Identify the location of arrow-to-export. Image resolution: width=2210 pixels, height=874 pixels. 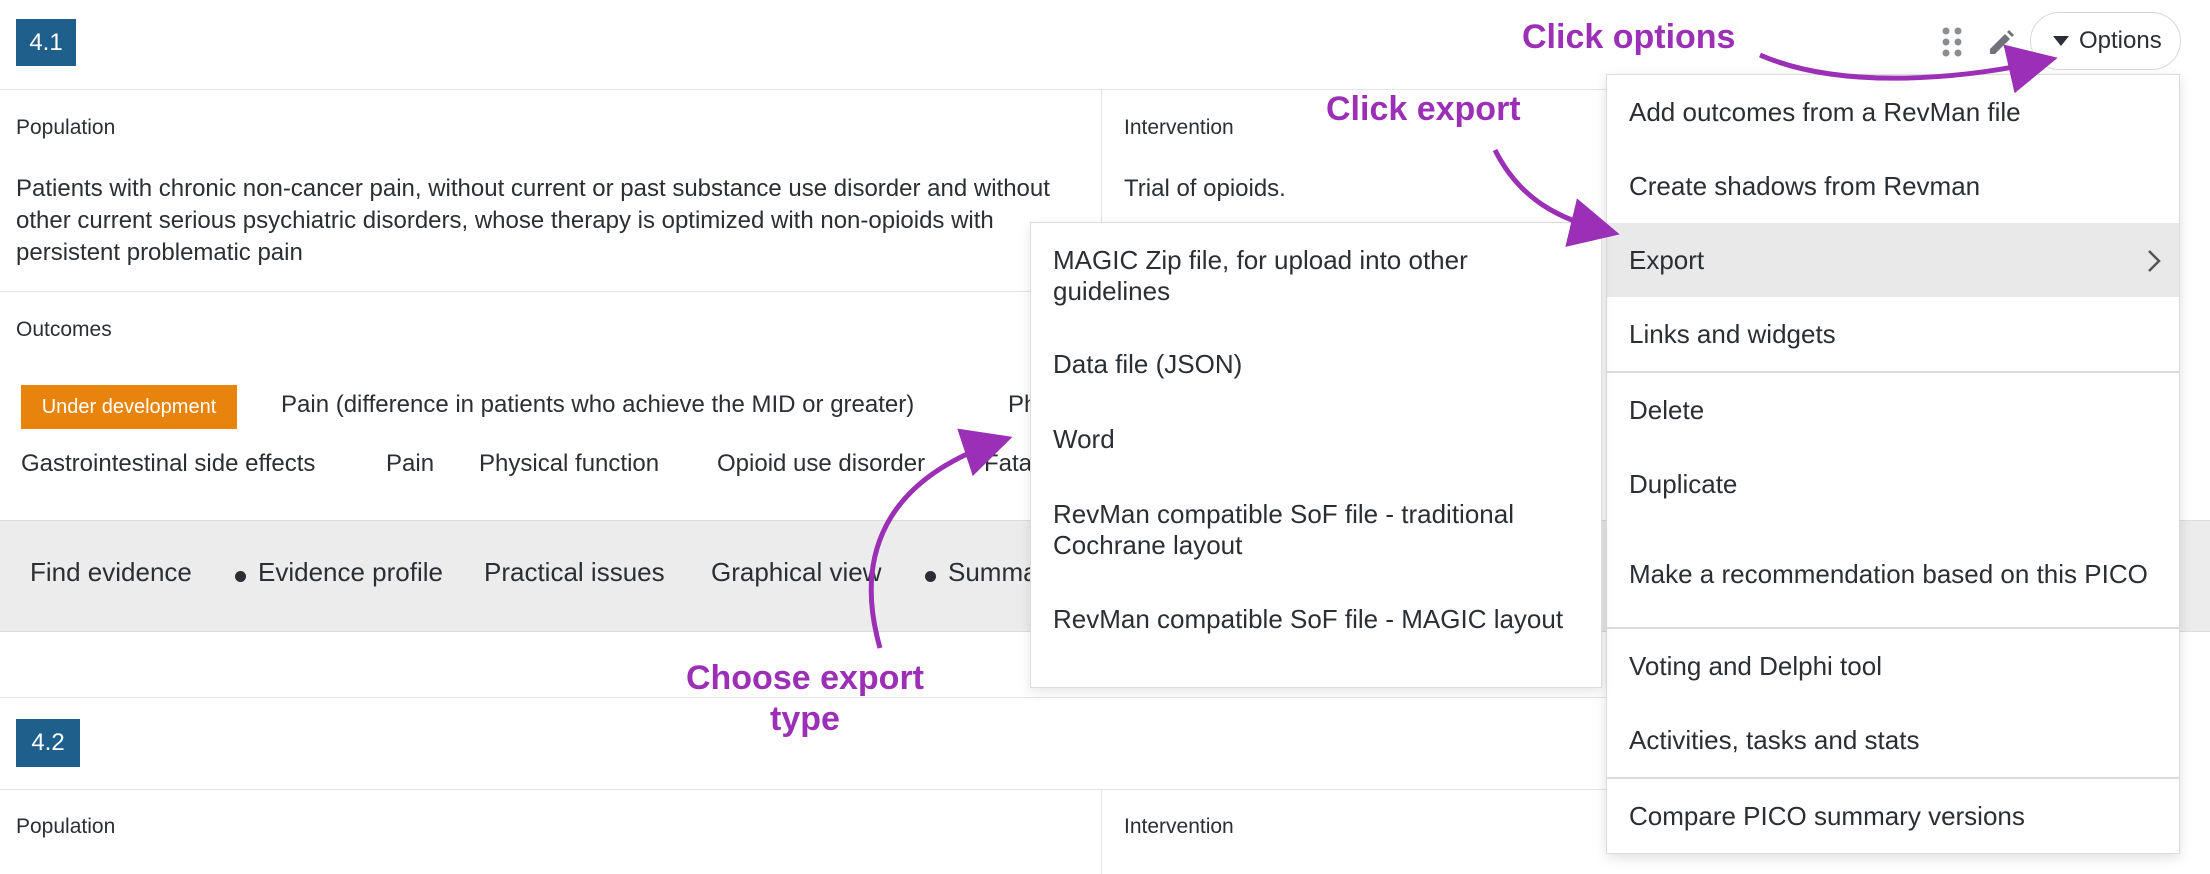
(1556, 197).